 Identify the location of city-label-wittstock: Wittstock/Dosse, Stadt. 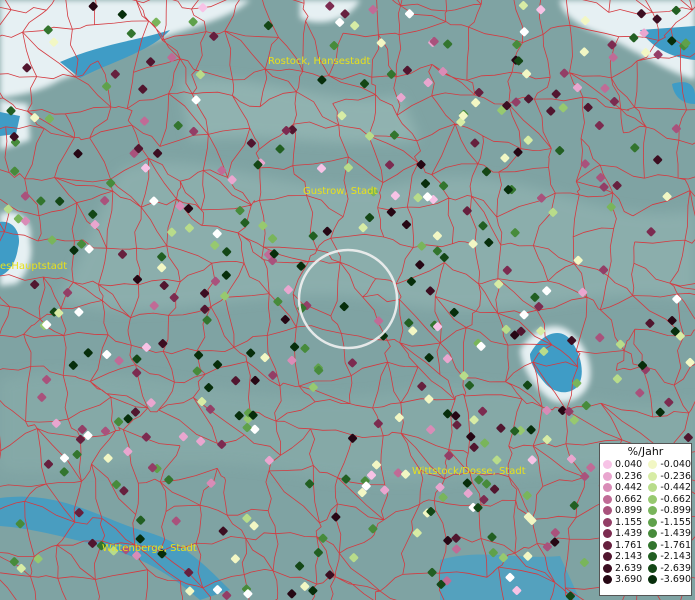
(469, 471).